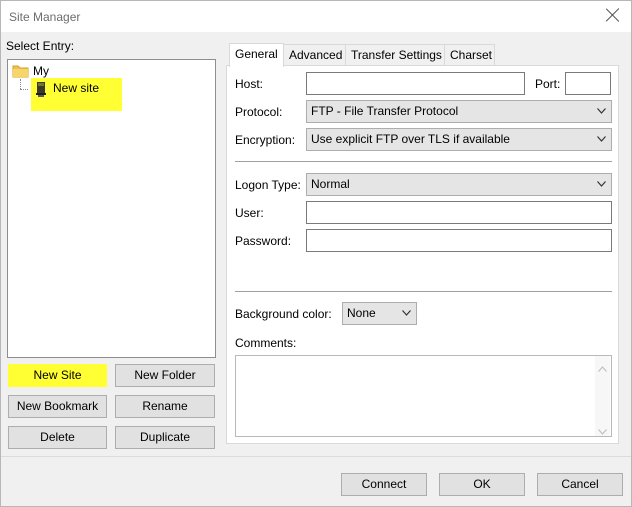 This screenshot has height=507, width=632. Describe the element at coordinates (410, 139) in the screenshot. I see `encryption-value: Use explicit FTP over TLS if available` at that location.